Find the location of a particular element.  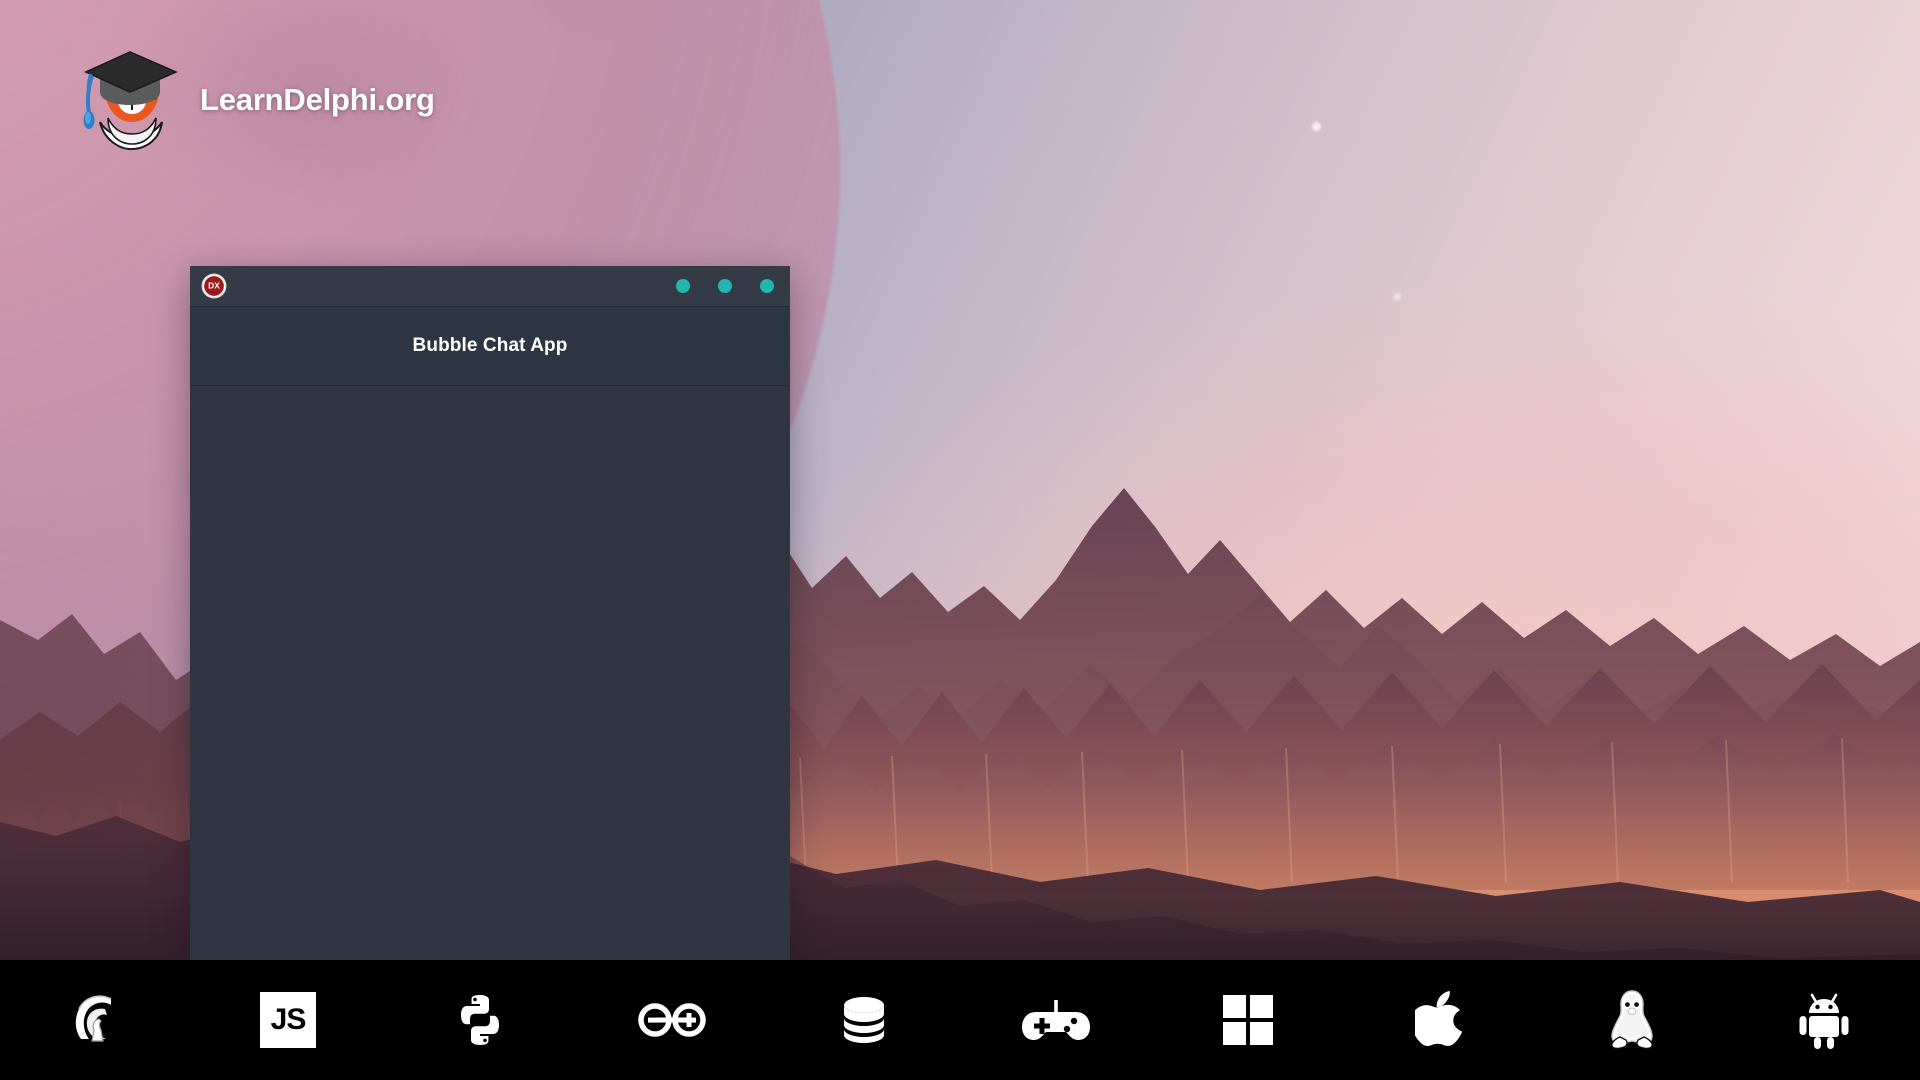

apple-logo-icon is located at coordinates (1440, 1020).